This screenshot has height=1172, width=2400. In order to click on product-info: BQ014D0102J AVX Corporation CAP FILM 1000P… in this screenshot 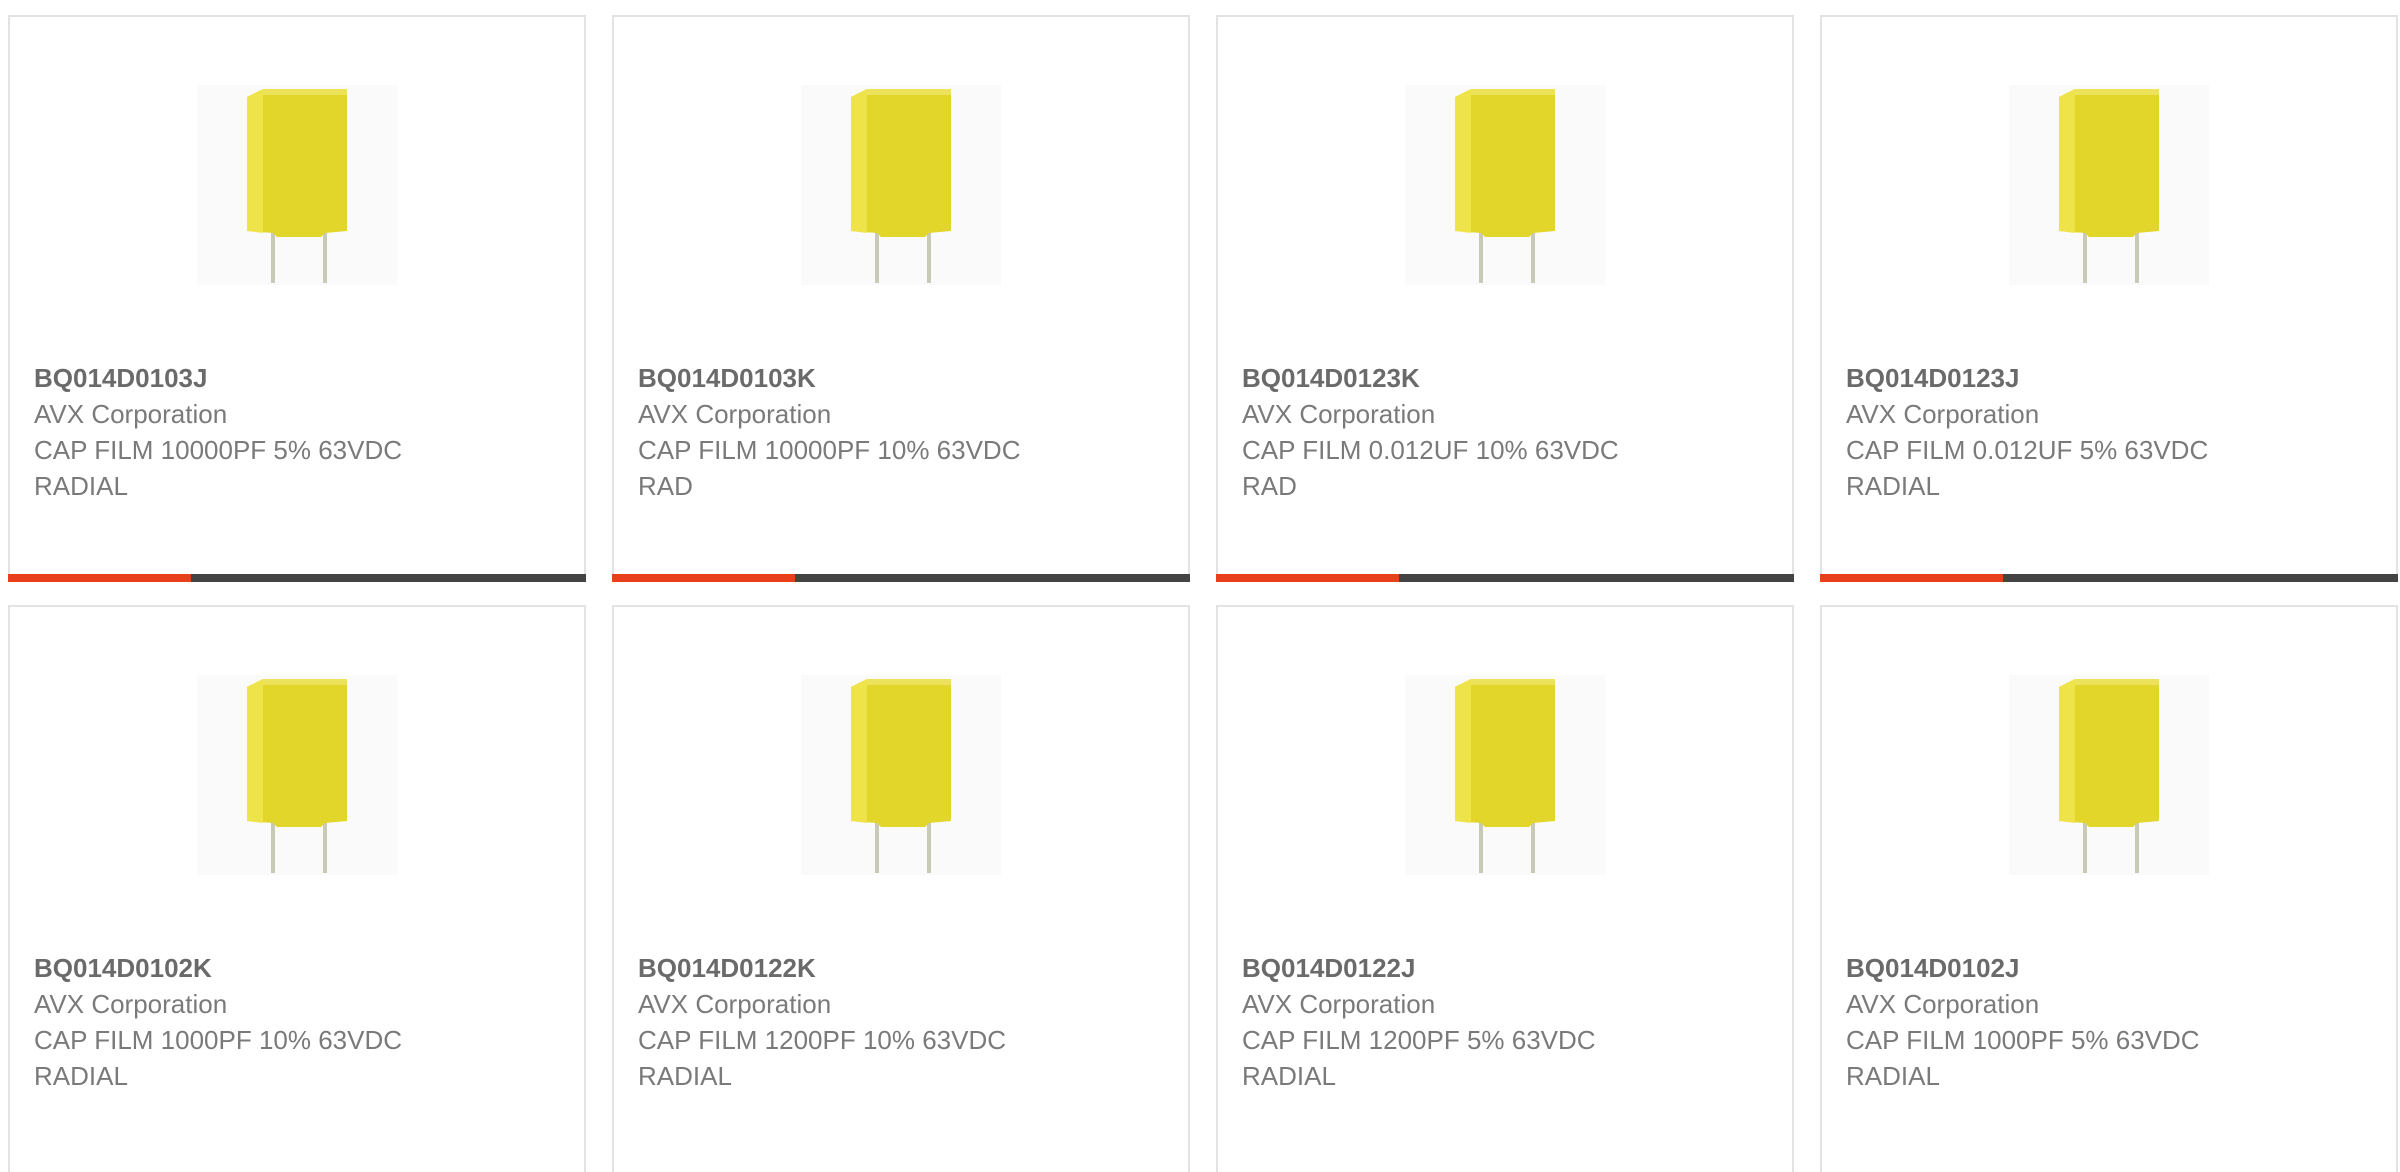, I will do `click(2106, 1022)`.